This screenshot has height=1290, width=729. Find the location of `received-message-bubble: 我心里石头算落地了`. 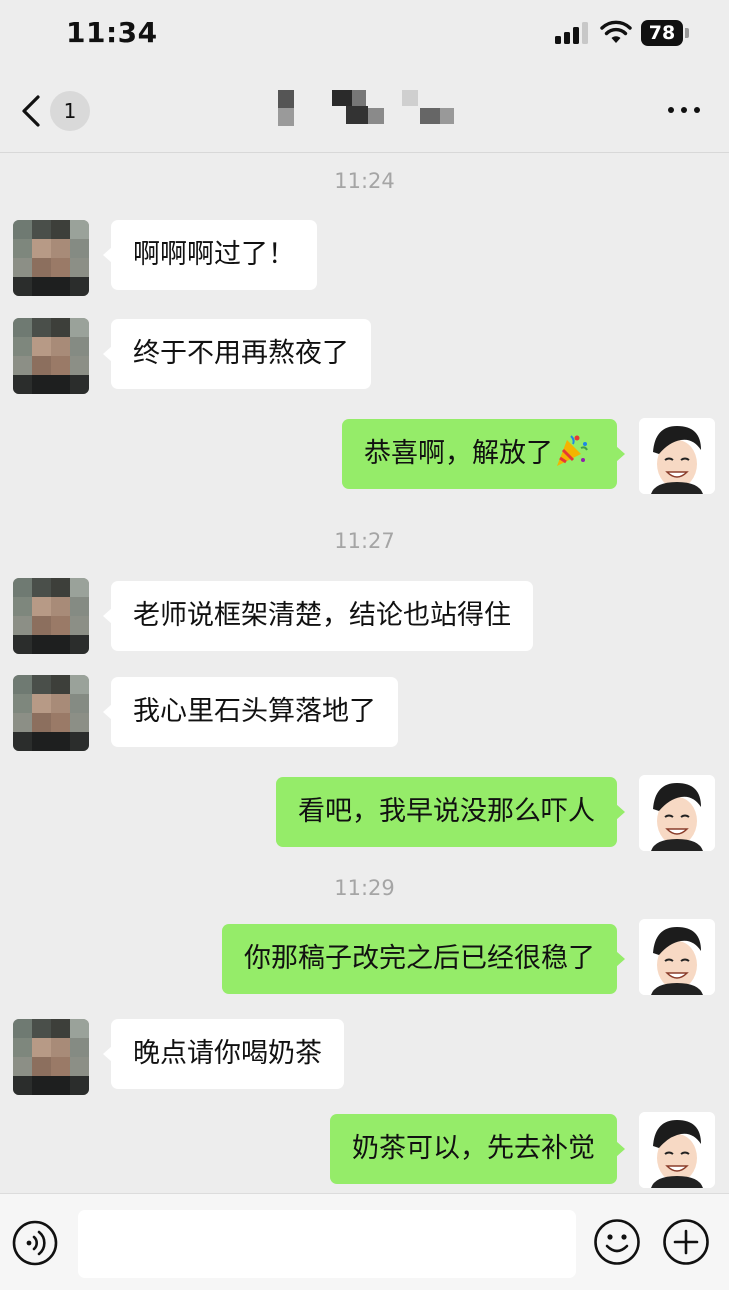

received-message-bubble: 我心里石头算落地了 is located at coordinates (250, 712).